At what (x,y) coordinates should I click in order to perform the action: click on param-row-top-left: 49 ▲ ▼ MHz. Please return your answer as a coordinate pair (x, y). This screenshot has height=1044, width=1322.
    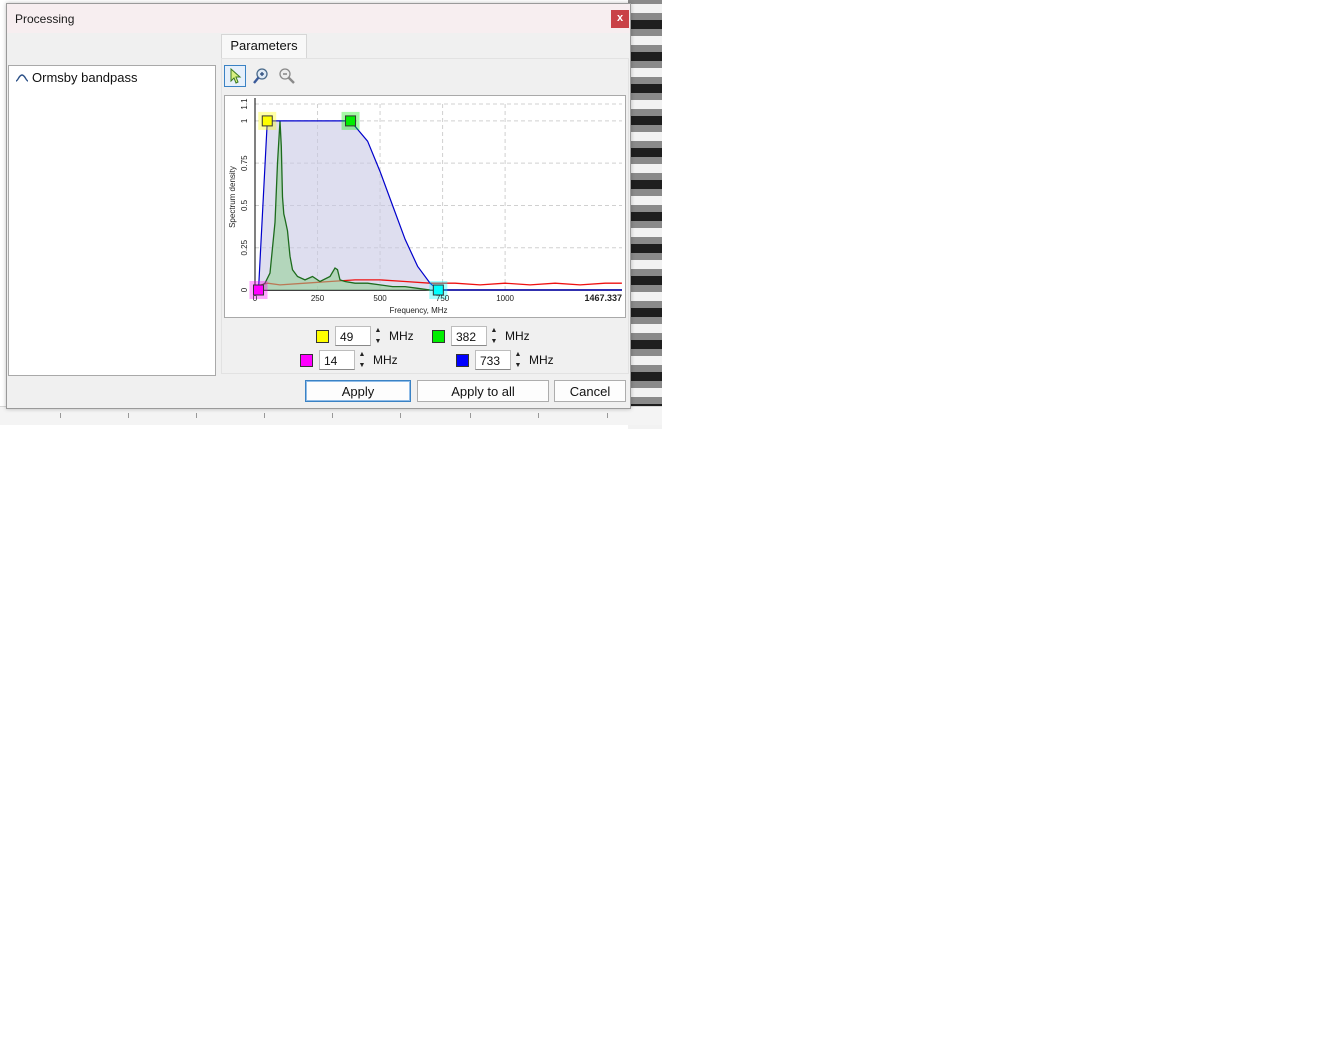
    Looking at the image, I should click on (365, 336).